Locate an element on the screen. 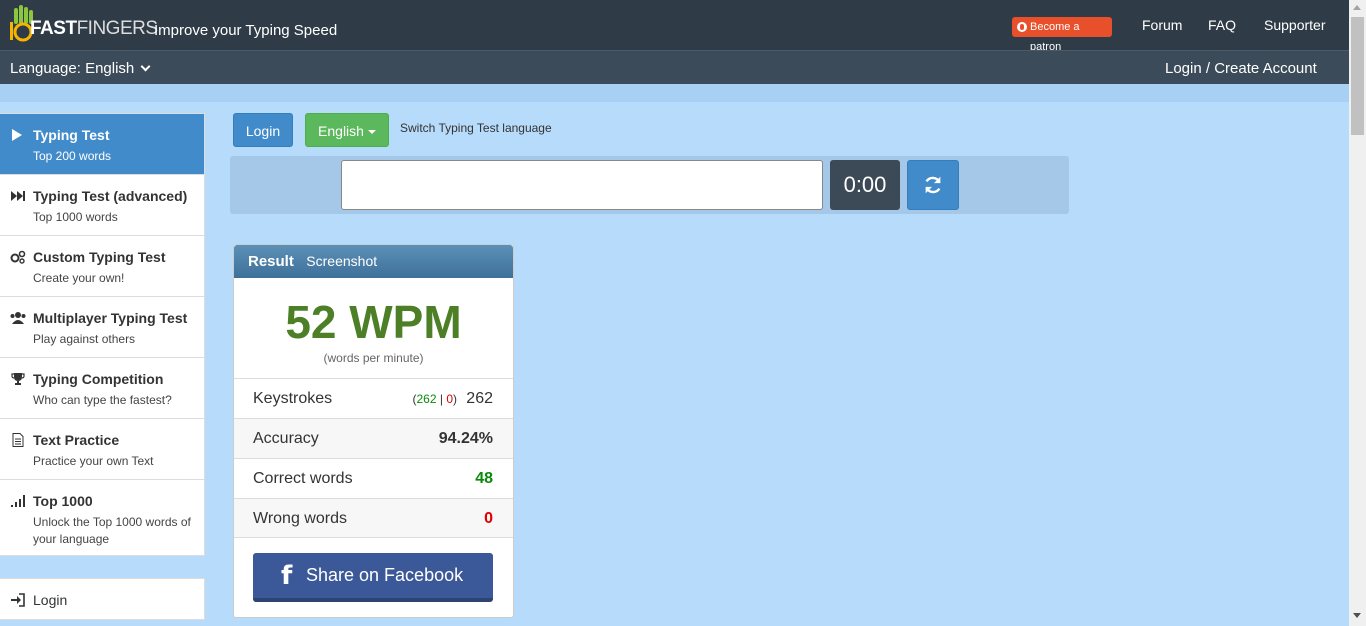  keystrokes-label: Keystrokes is located at coordinates (293, 398).